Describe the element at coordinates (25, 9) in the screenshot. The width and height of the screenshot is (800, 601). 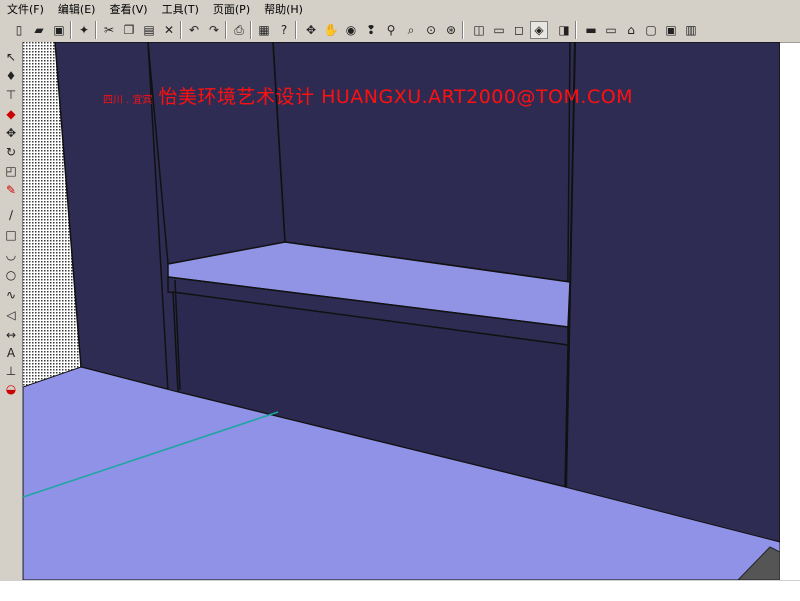
I see `menu-file: 文件(F)` at that location.